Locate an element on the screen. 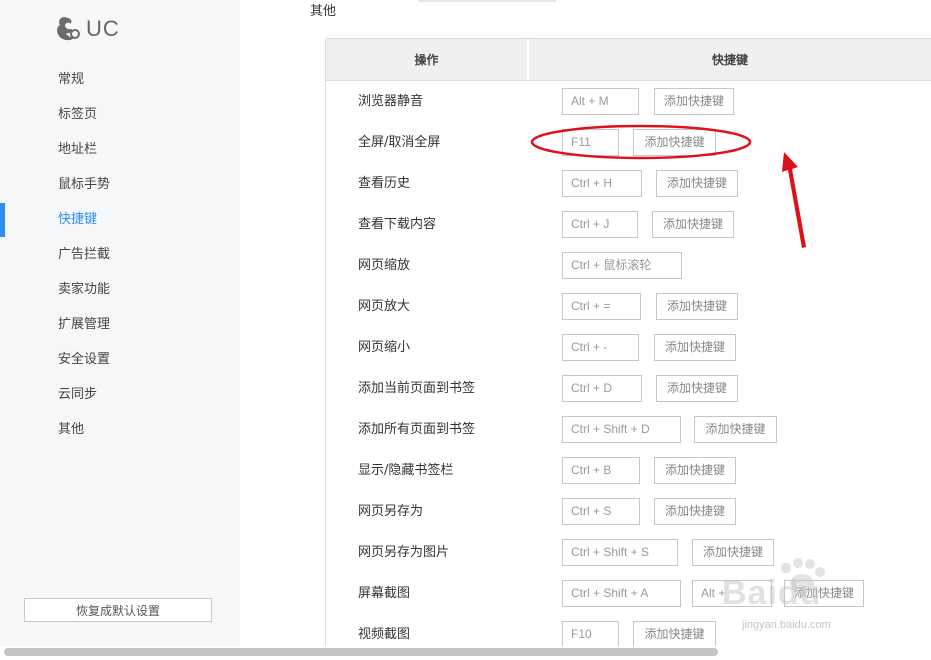  sidebar-item-ad-block: 广告拦截 is located at coordinates (120, 254).